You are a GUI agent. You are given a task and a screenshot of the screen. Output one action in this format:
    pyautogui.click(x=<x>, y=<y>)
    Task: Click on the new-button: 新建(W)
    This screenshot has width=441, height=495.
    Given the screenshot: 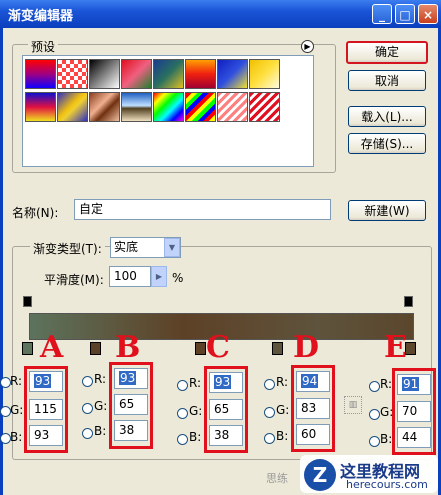 What is the action you would take?
    pyautogui.click(x=387, y=210)
    